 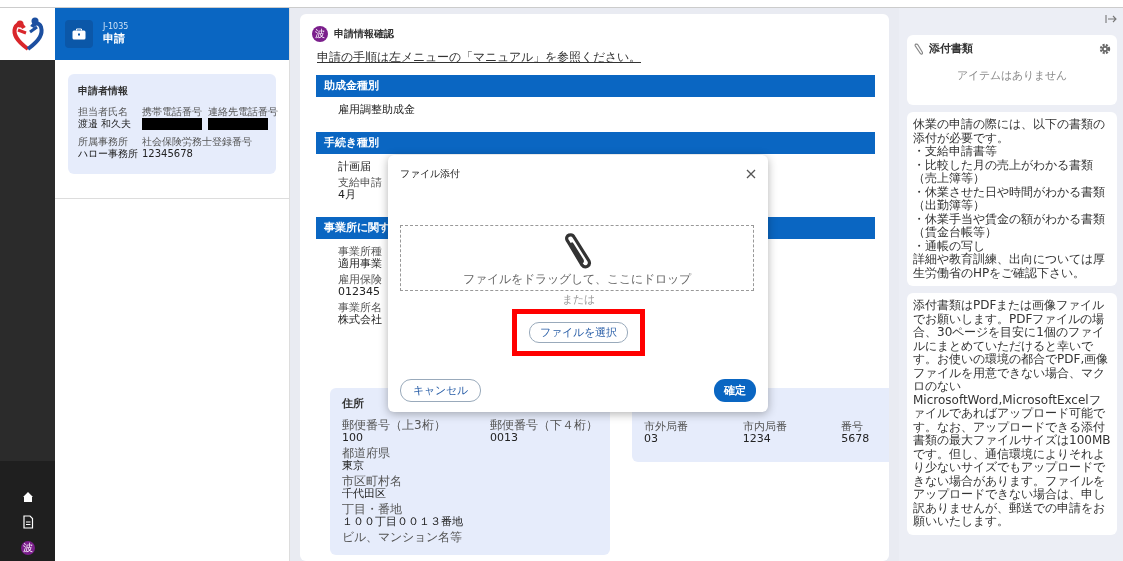 What do you see at coordinates (951, 48) in the screenshot?
I see `card-title: 添付書類` at bounding box center [951, 48].